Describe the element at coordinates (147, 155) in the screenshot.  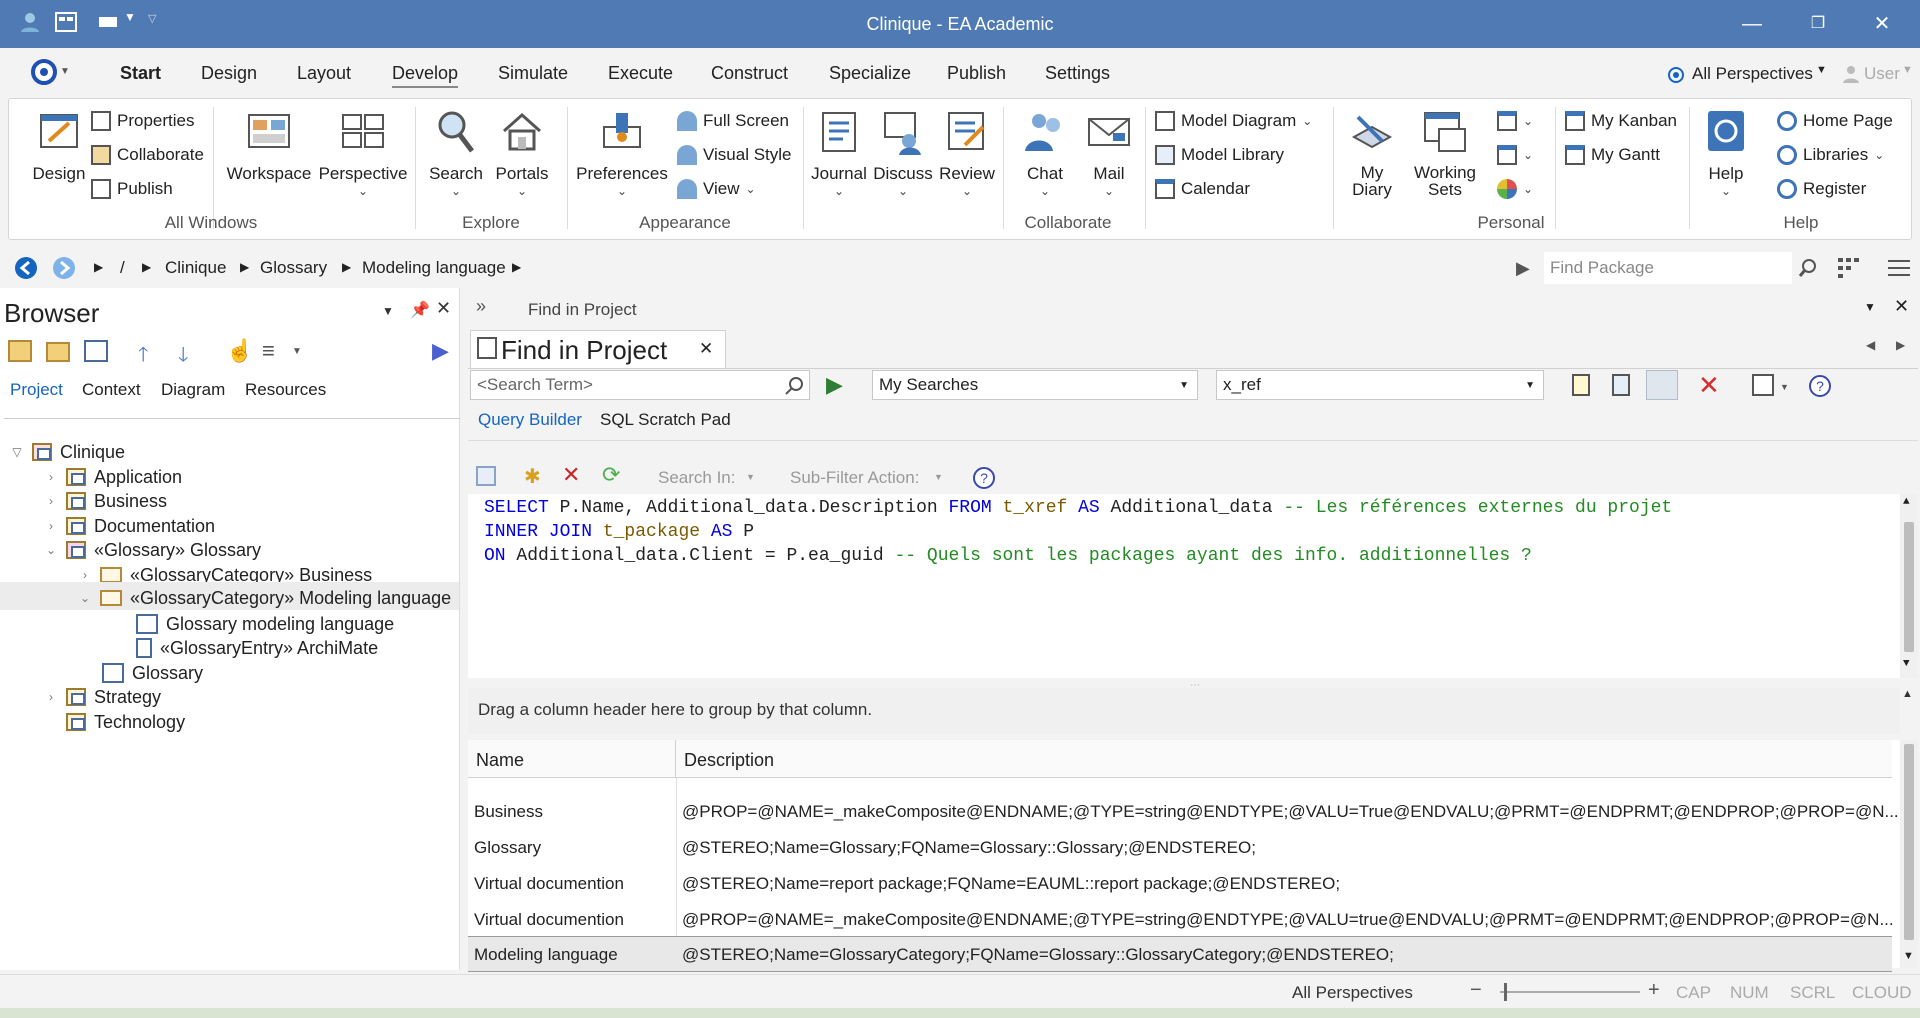
I see `collaborate-button: Collaborate` at that location.